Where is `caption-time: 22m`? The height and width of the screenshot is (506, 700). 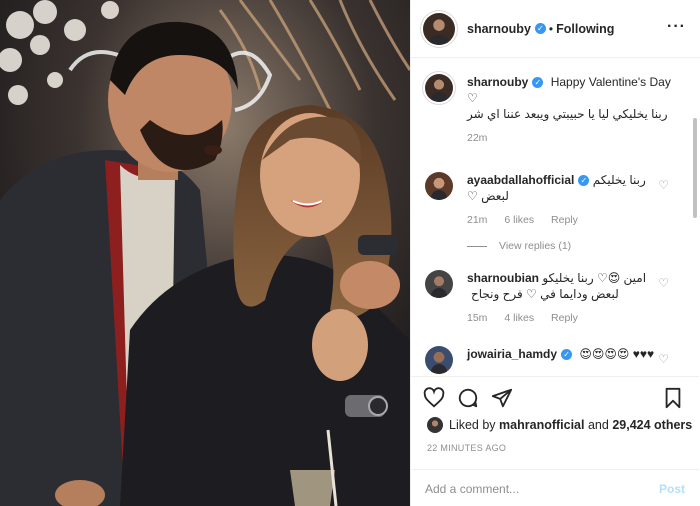
caption-time: 22m is located at coordinates (477, 138).